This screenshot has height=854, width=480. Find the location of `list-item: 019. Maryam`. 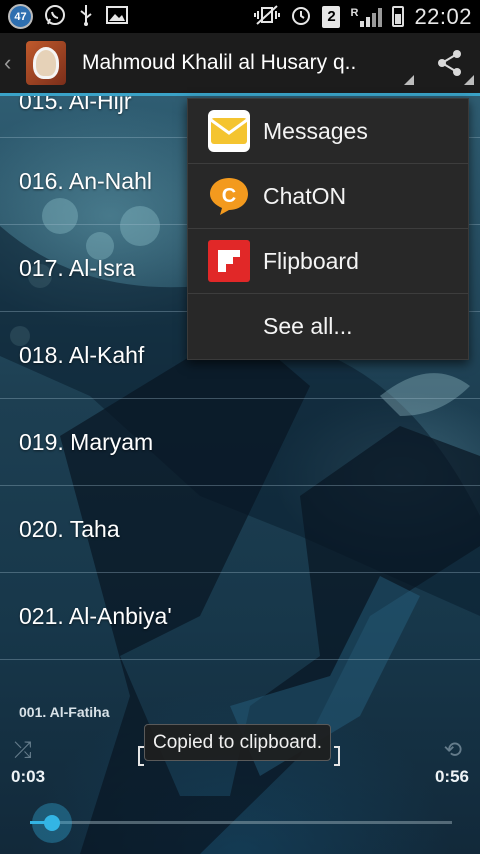

list-item: 019. Maryam is located at coordinates (240, 442).